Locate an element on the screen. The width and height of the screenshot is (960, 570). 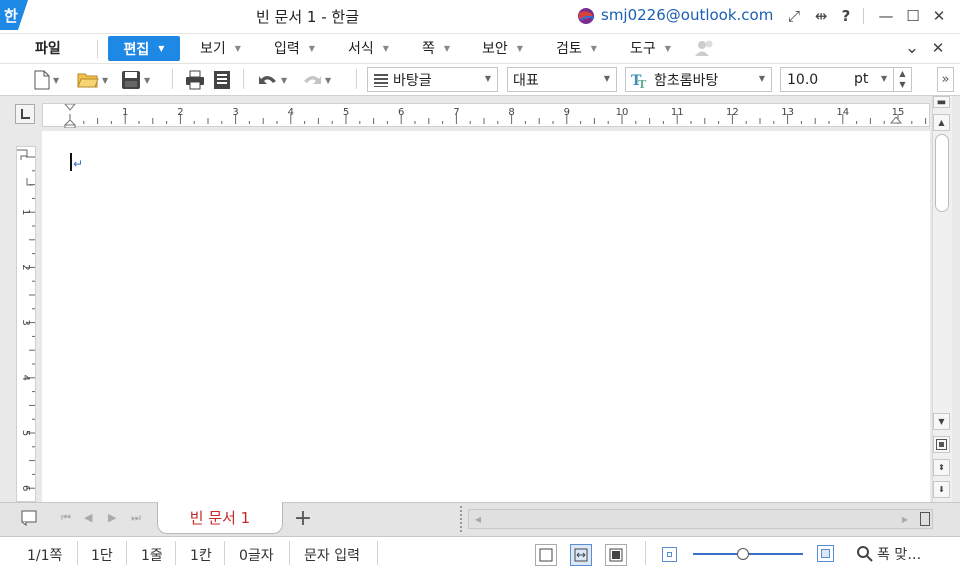
fit-width-view-button is located at coordinates (581, 555).